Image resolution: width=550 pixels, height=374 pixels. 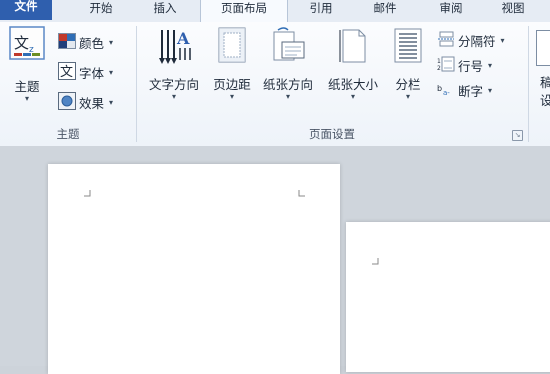 What do you see at coordinates (352, 96) in the screenshot?
I see `paper-size-chevron-down-icon: ▾` at bounding box center [352, 96].